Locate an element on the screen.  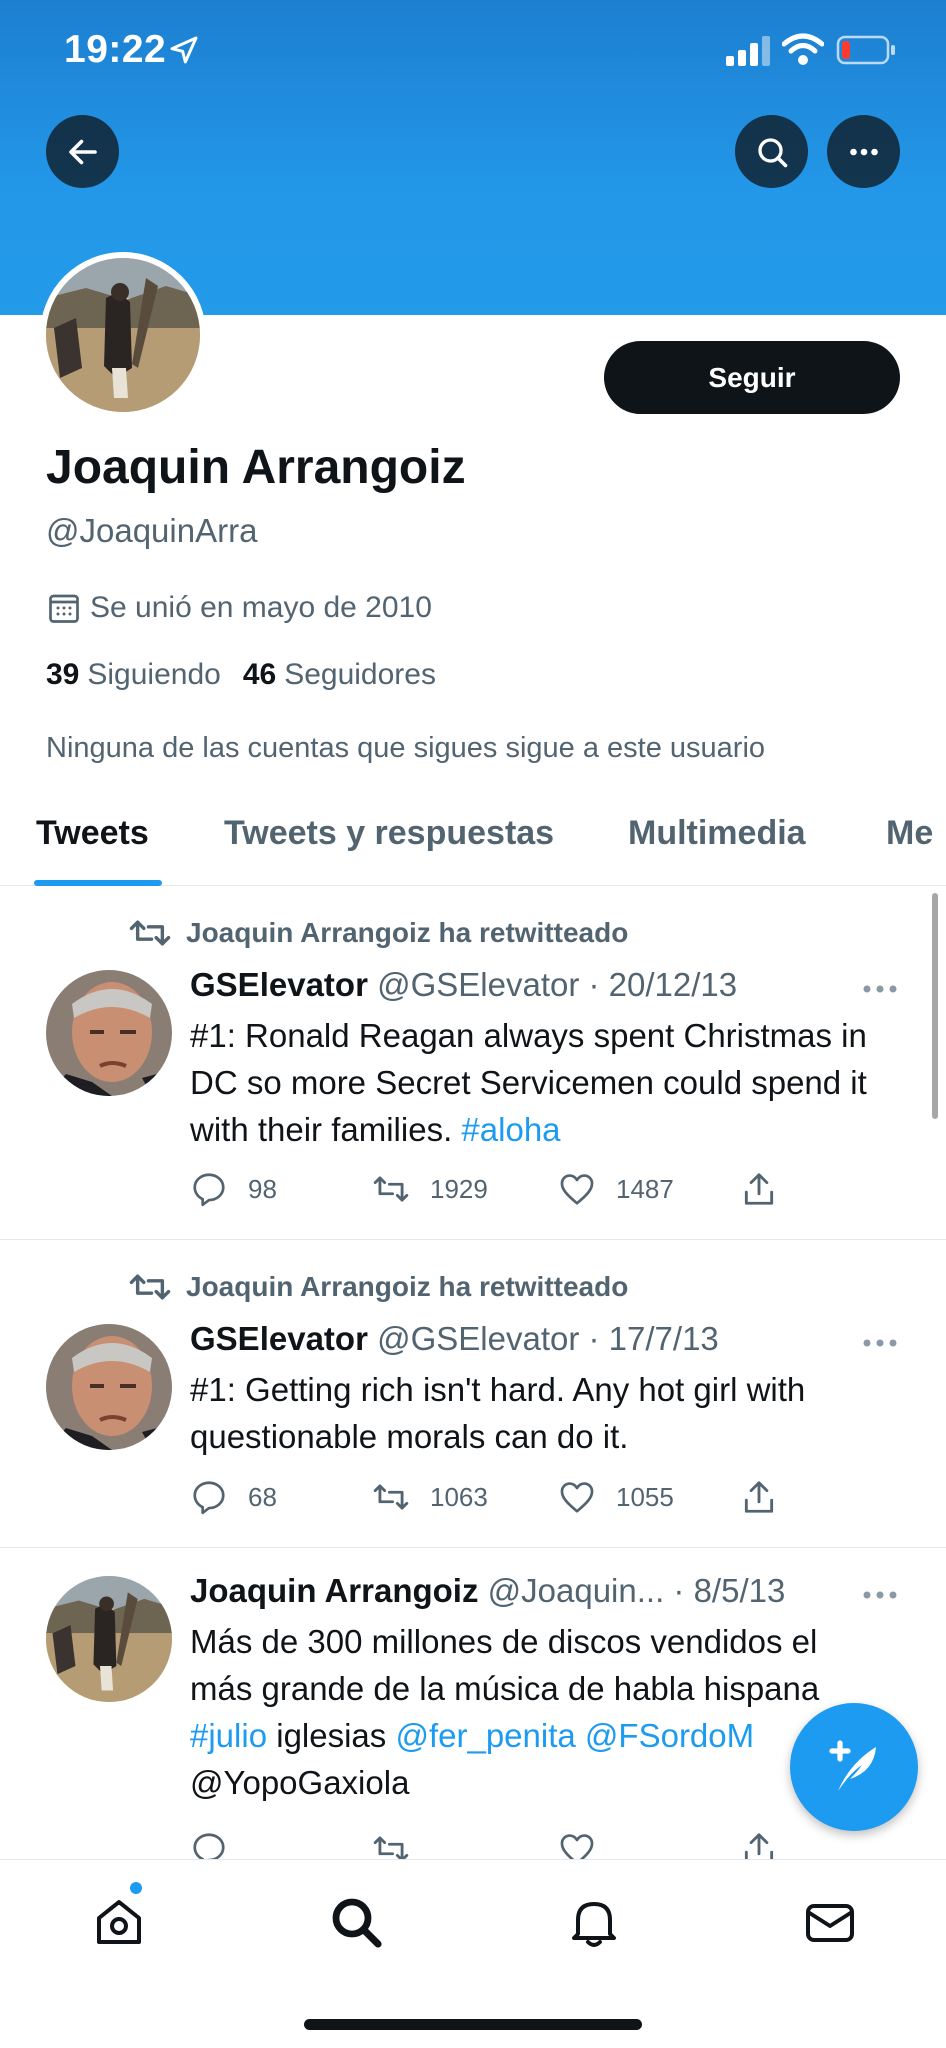
retweet-button: 1929 is located at coordinates (430, 1189).